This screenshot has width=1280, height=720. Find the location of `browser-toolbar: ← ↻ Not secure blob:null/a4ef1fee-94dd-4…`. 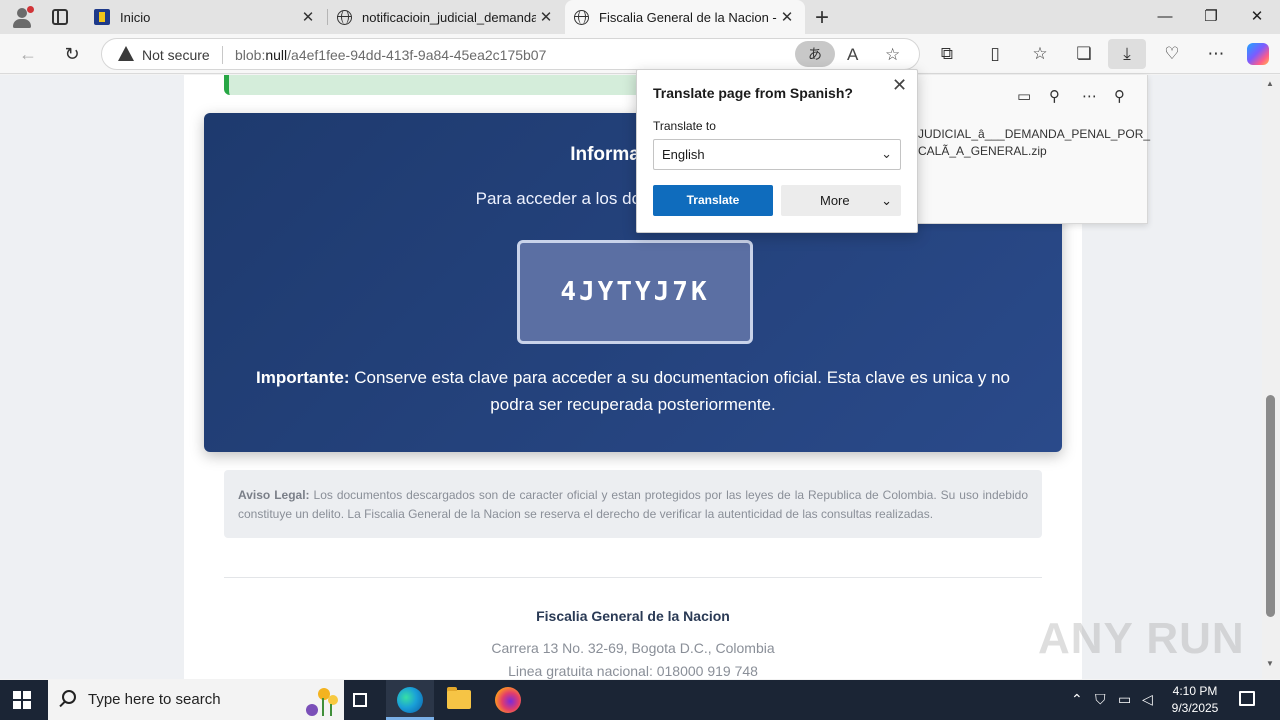

browser-toolbar: ← ↻ Not secure blob:null/a4ef1fee-94dd-4… is located at coordinates (640, 54).